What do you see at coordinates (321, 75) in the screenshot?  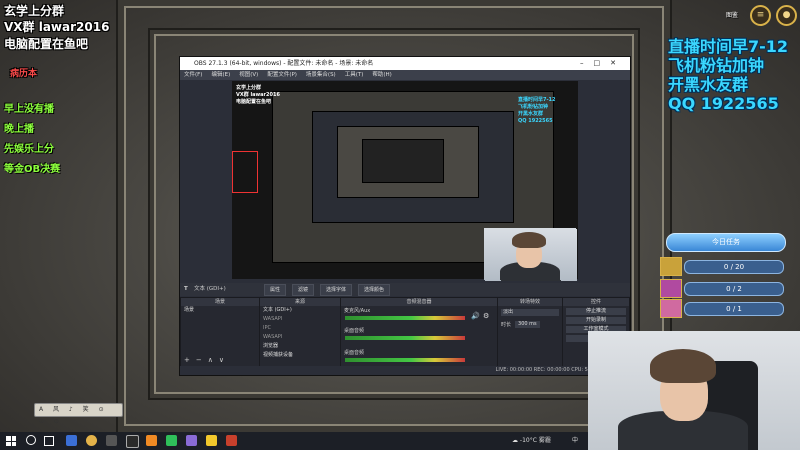 I see `menu-scene-collection: 场景集合(S)` at bounding box center [321, 75].